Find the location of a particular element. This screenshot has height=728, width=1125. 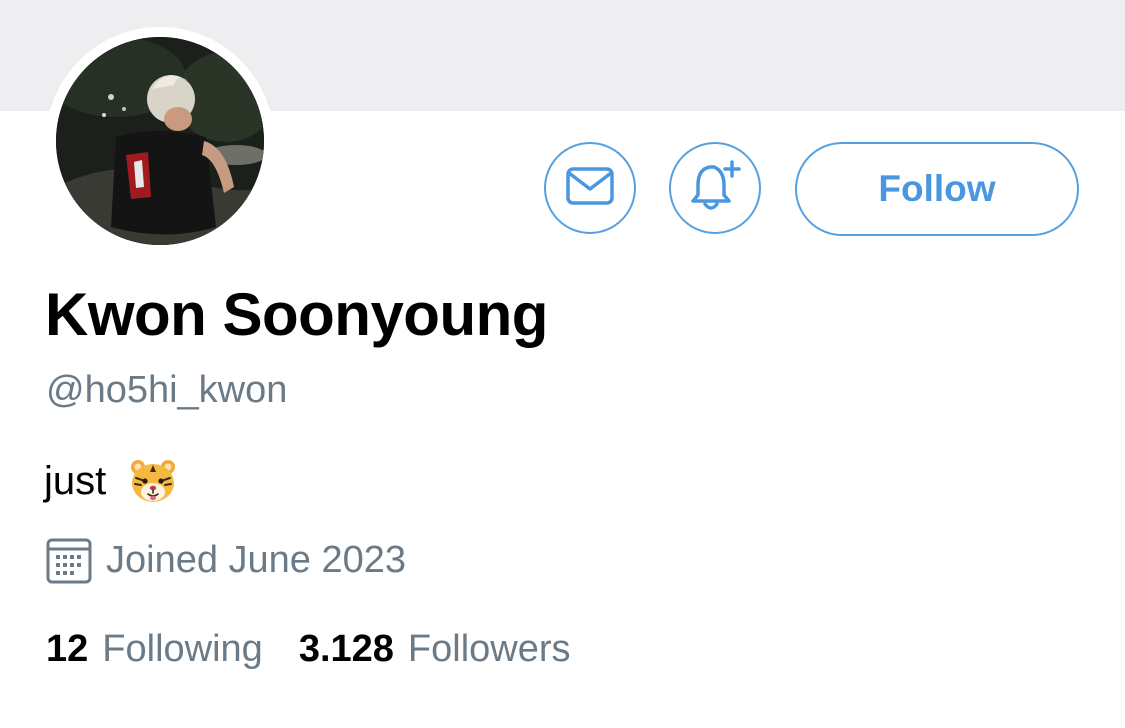

avatar-photo is located at coordinates (160, 141).